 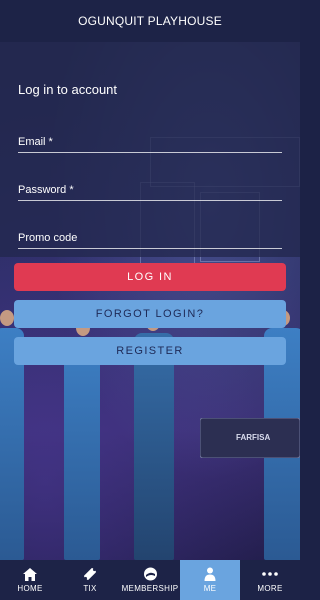 I want to click on tab-label: HOME, so click(x=30, y=588).